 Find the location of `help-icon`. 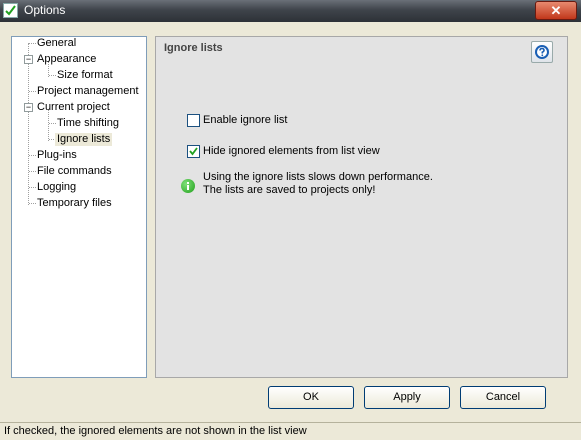

help-icon is located at coordinates (542, 52).